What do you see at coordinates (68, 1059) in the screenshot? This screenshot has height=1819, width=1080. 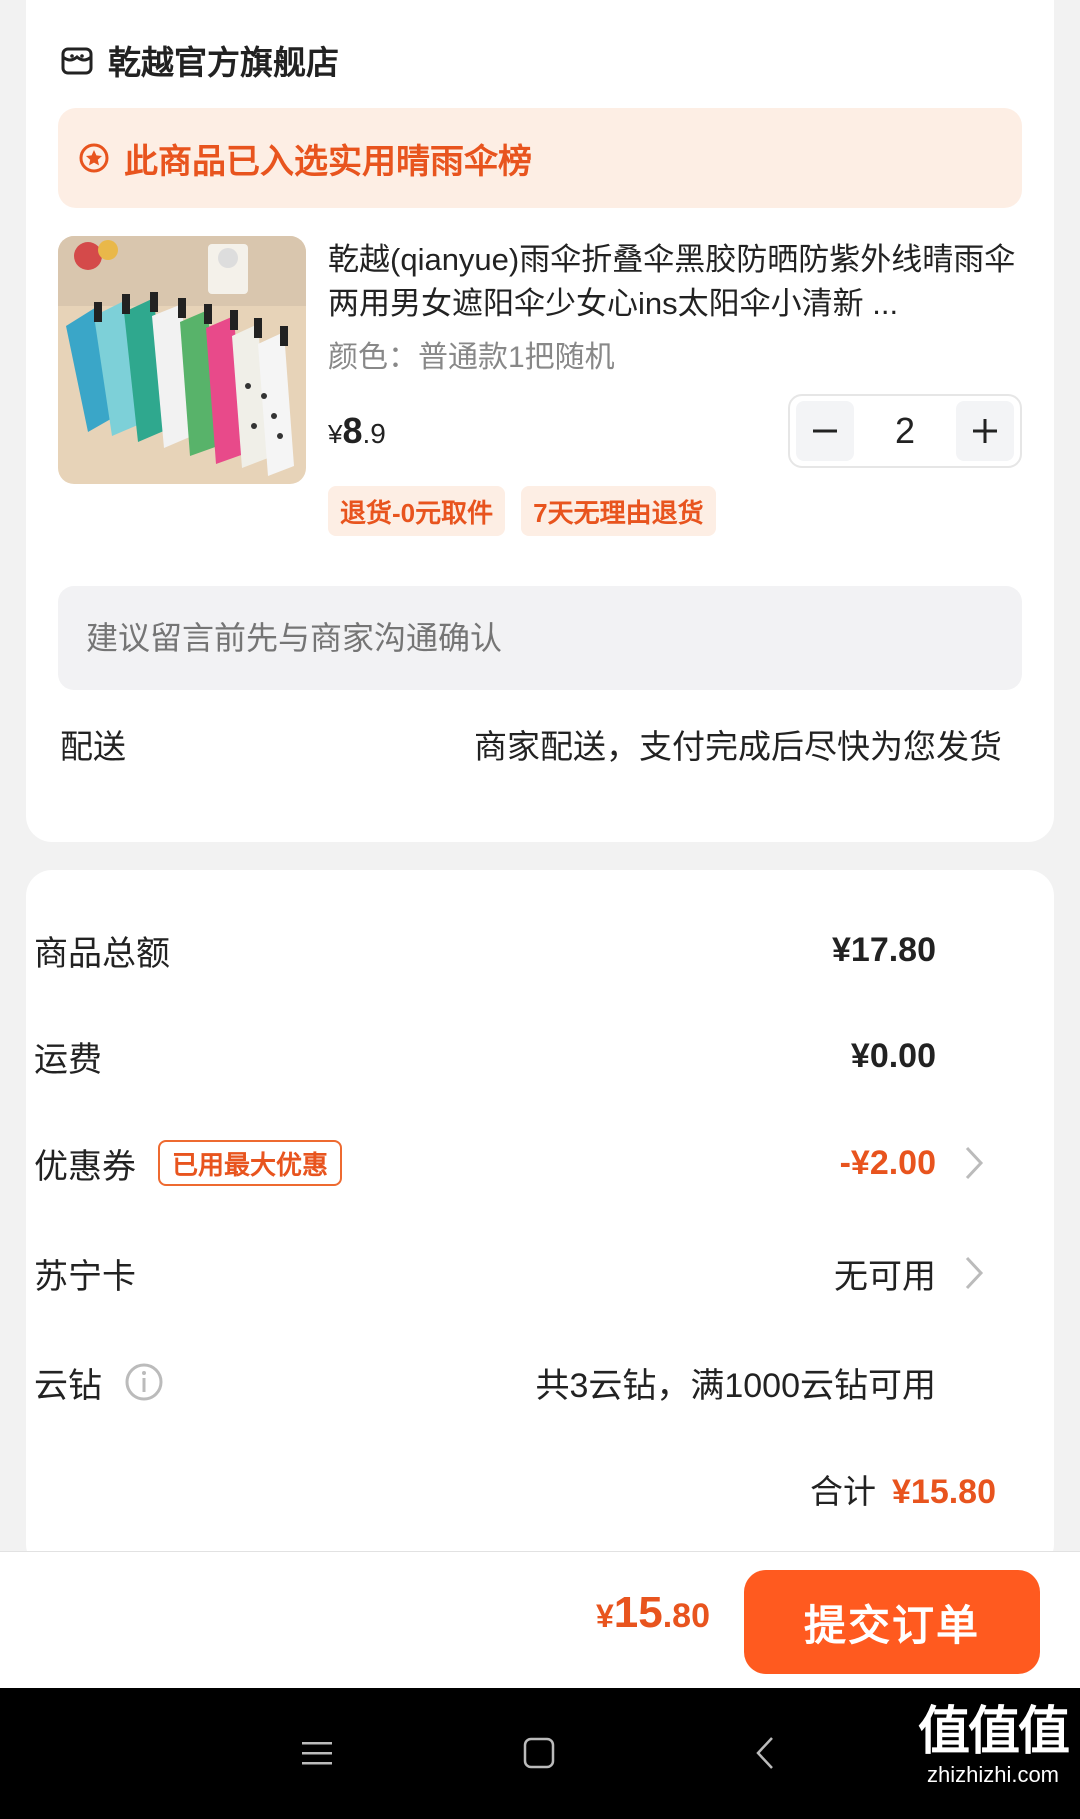 I see `shipping-label: 运费` at bounding box center [68, 1059].